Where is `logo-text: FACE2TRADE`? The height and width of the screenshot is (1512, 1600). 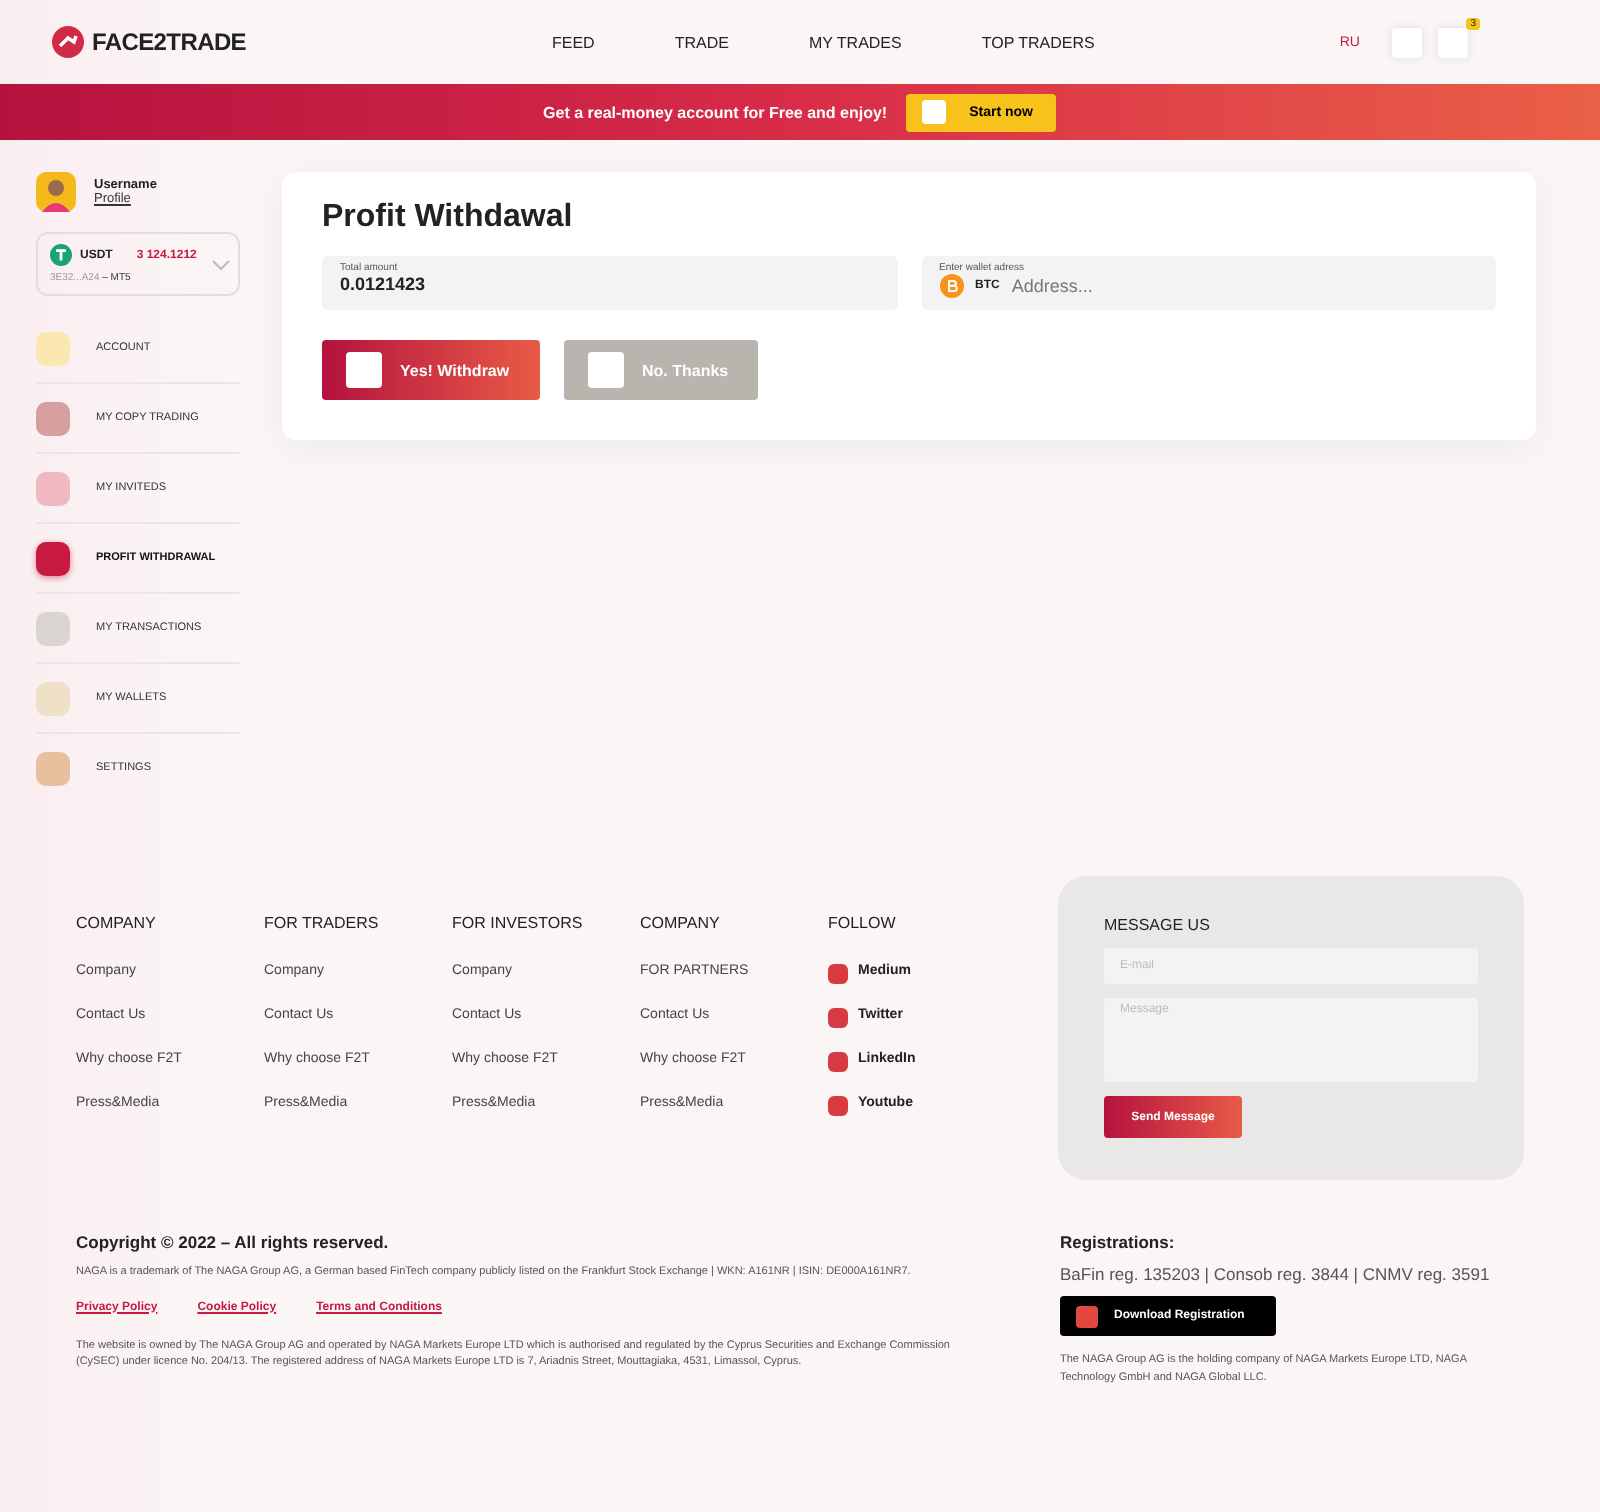 logo-text: FACE2TRADE is located at coordinates (169, 42).